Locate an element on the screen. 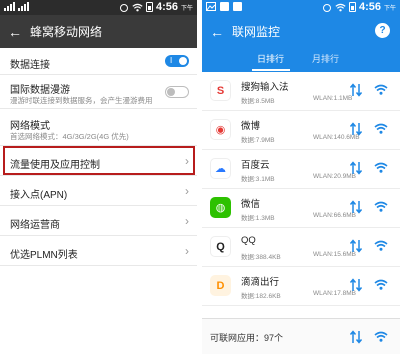 This screenshot has width=400, height=354. row-label: 网络模式 is located at coordinates (30, 126).